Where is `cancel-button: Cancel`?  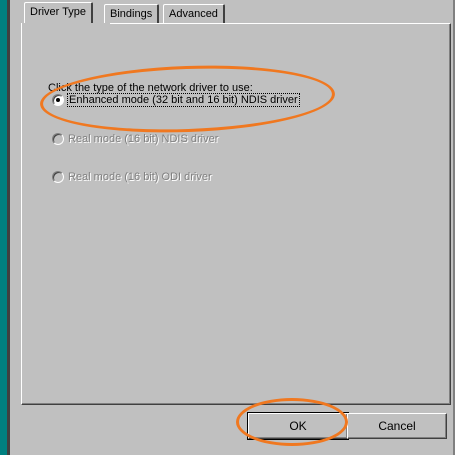
cancel-button: Cancel is located at coordinates (397, 426).